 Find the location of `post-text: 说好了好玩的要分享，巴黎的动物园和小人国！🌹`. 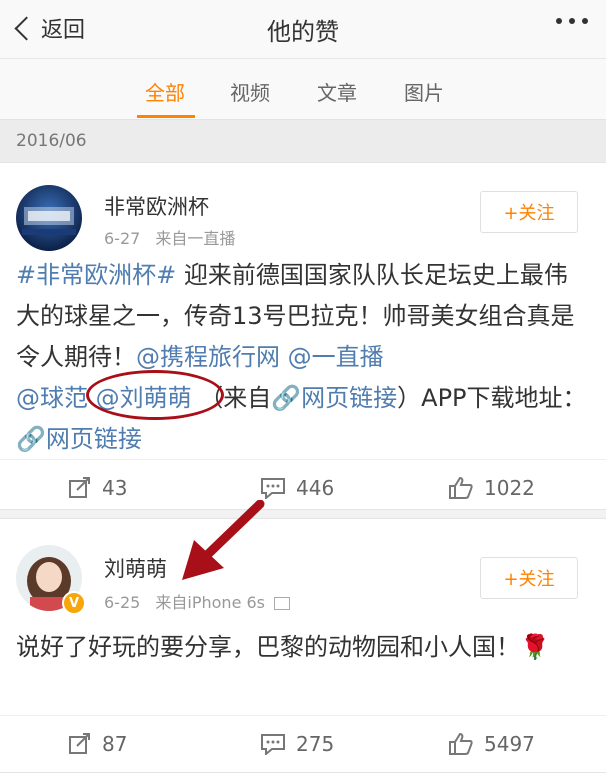

post-text: 说好了好玩的要分享，巴黎的动物园和小人国！🌹 is located at coordinates (303, 647).